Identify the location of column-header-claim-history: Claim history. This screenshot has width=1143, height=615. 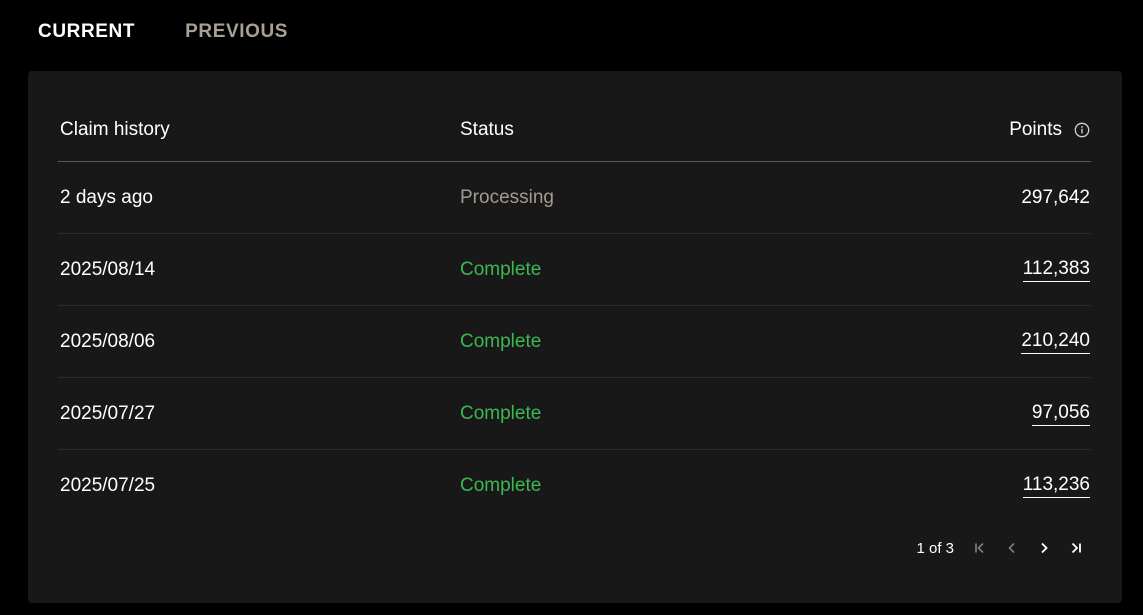
(115, 129).